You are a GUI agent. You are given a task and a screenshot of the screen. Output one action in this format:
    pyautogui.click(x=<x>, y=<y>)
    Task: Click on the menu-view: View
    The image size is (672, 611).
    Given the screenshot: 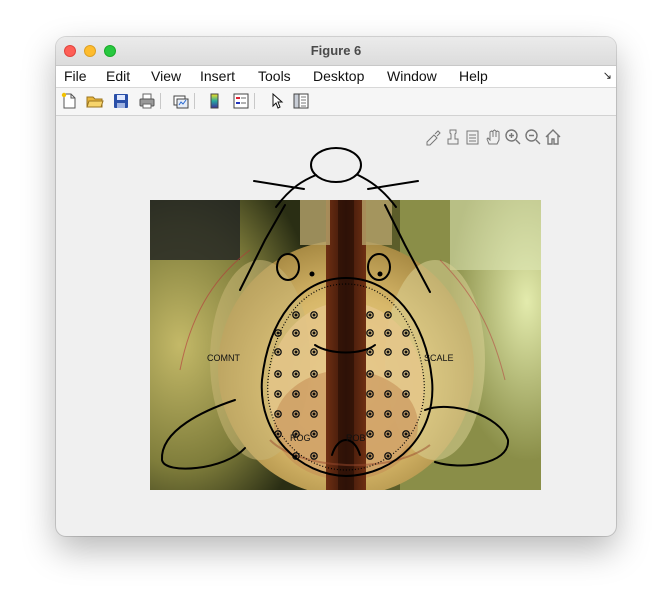 What is the action you would take?
    pyautogui.click(x=166, y=76)
    